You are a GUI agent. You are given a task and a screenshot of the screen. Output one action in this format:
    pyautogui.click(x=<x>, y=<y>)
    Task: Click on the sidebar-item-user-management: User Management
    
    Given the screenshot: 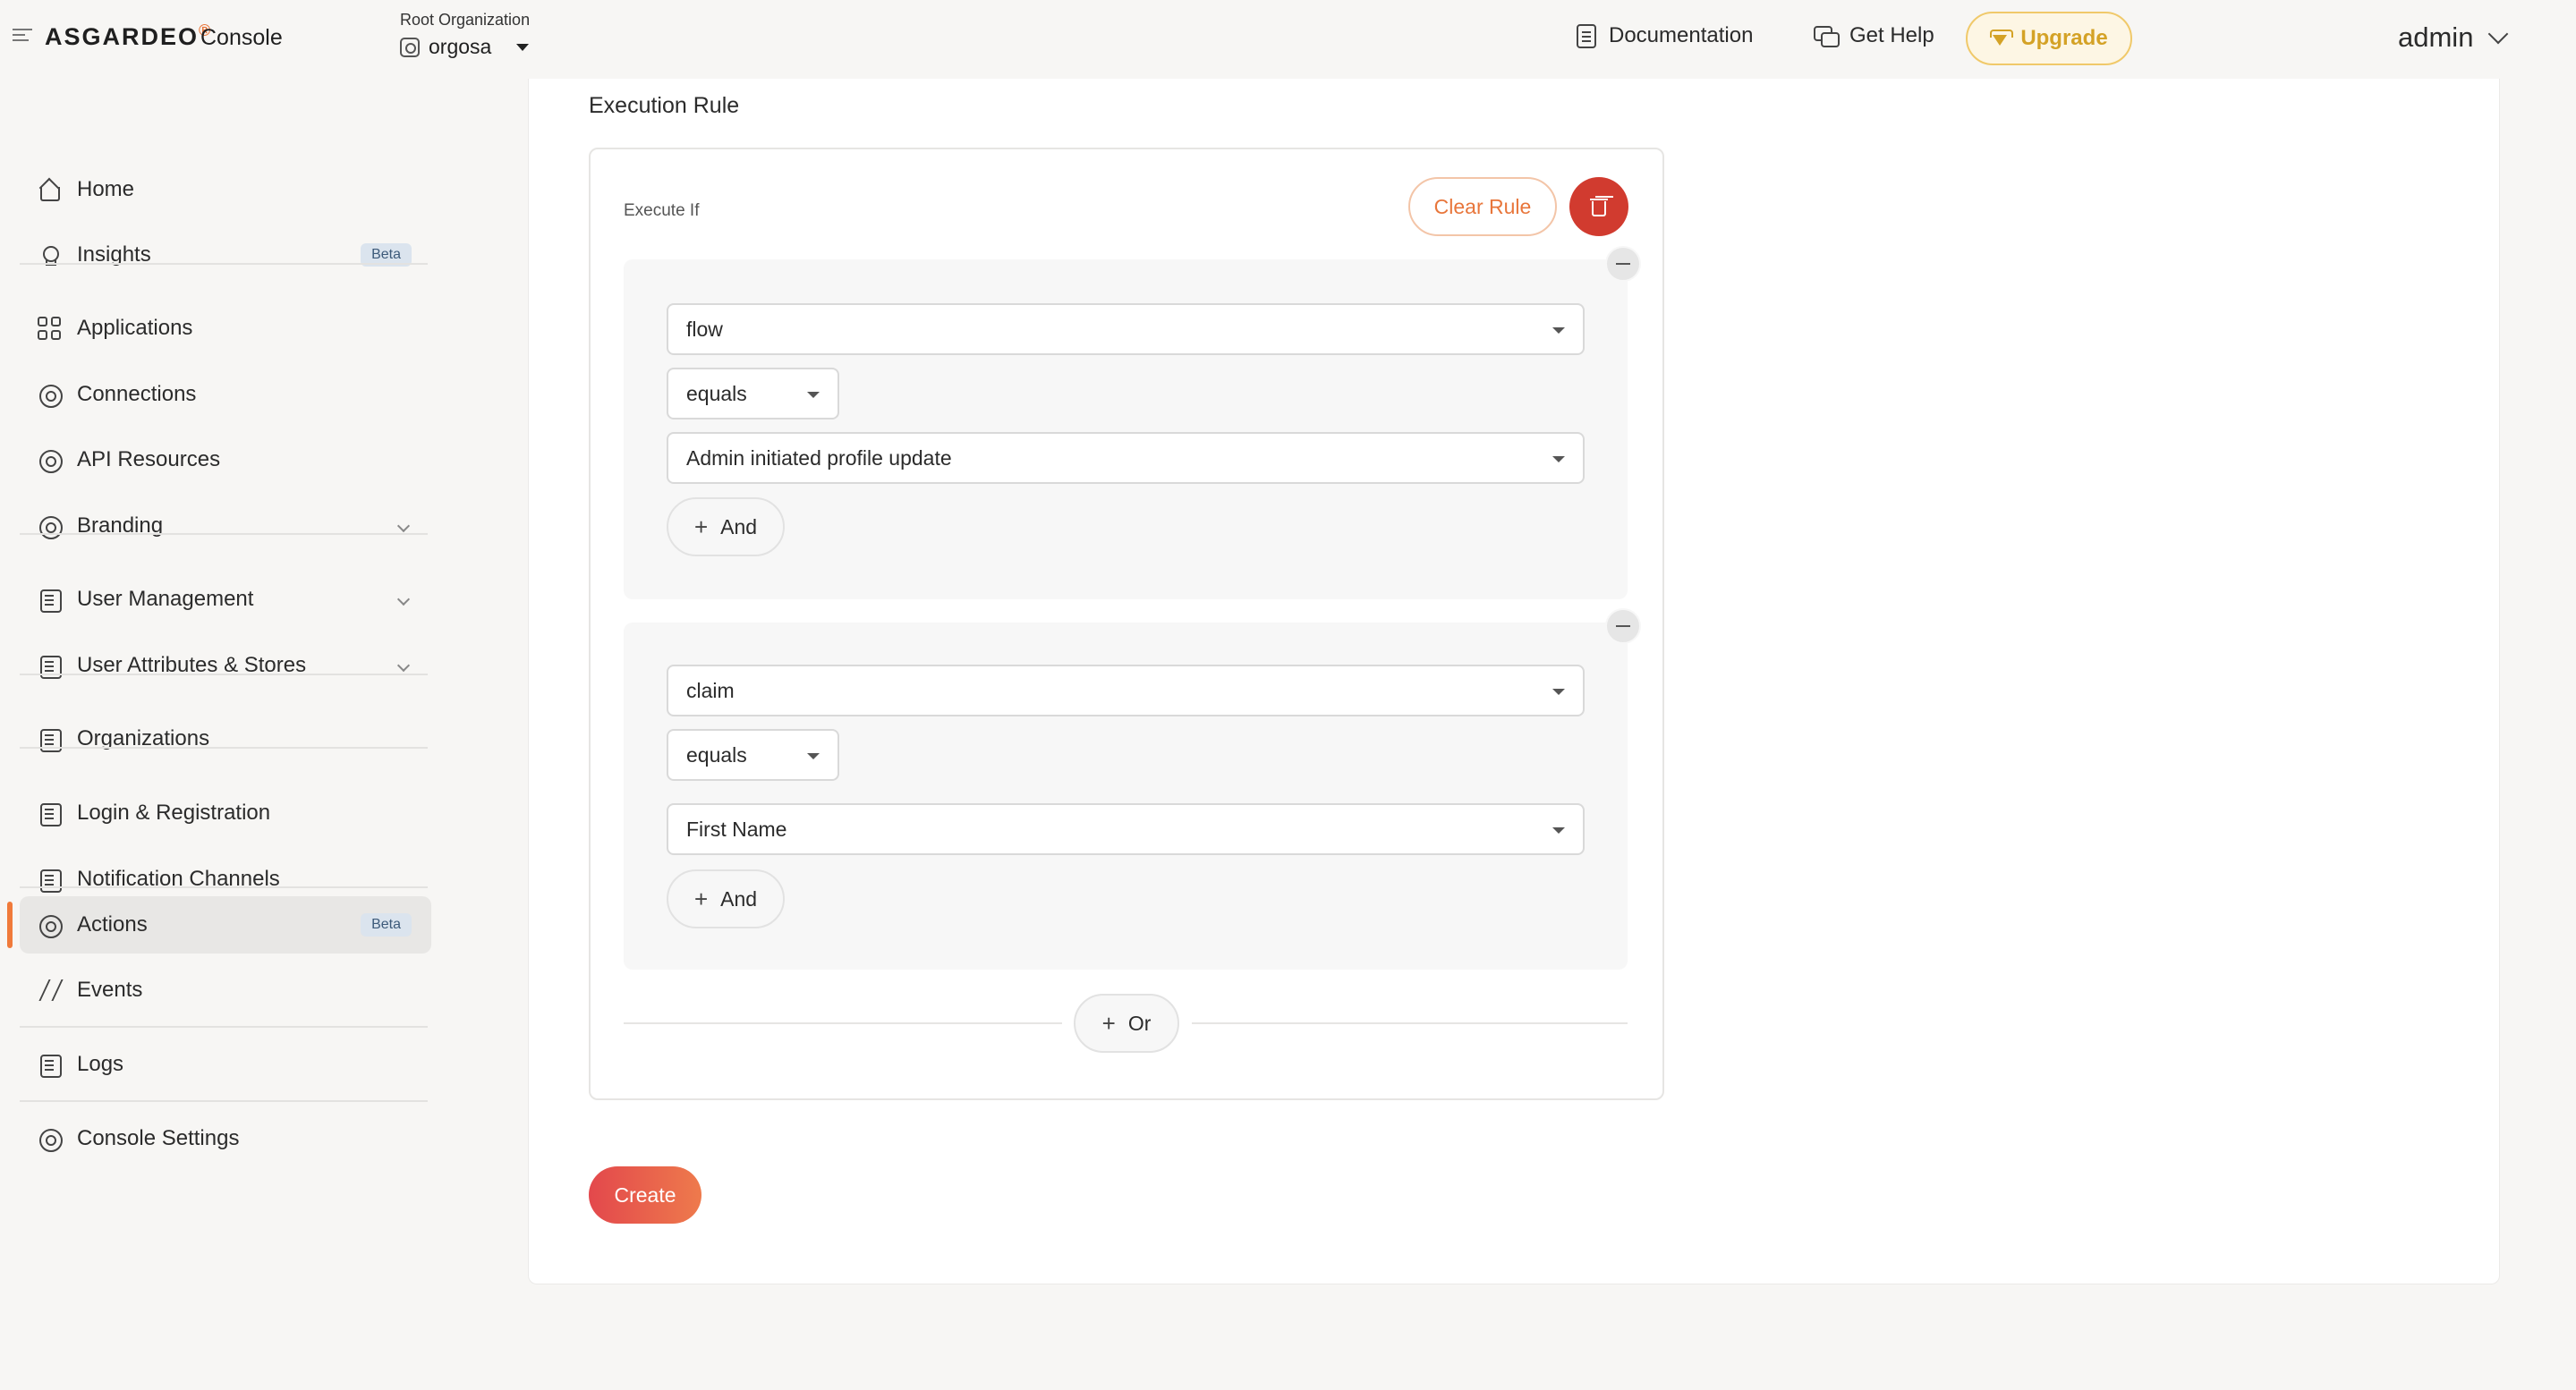 What is the action you would take?
    pyautogui.click(x=225, y=599)
    